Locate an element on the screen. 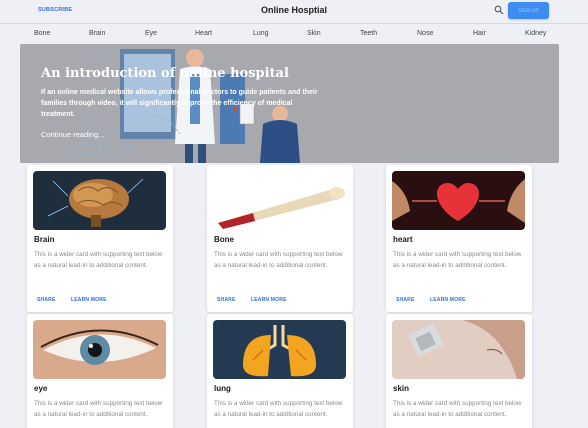 The height and width of the screenshot is (428, 588). card-title: Bone is located at coordinates (224, 239).